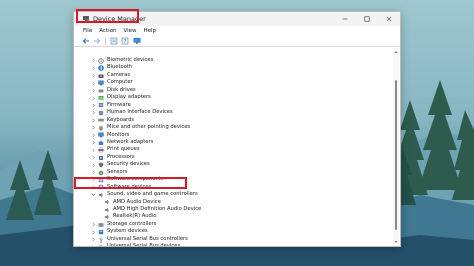  What do you see at coordinates (396, 52) in the screenshot?
I see `scroll-up-icon` at bounding box center [396, 52].